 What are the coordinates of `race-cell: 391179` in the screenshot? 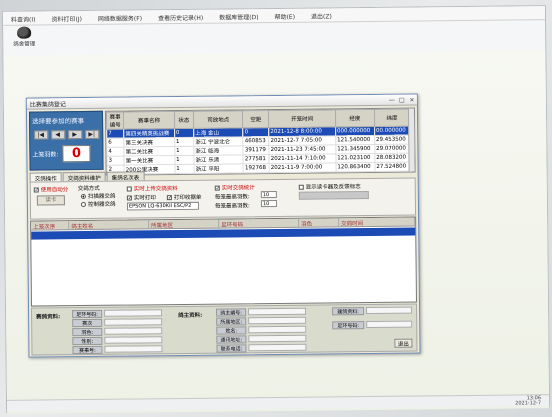 It's located at (256, 150).